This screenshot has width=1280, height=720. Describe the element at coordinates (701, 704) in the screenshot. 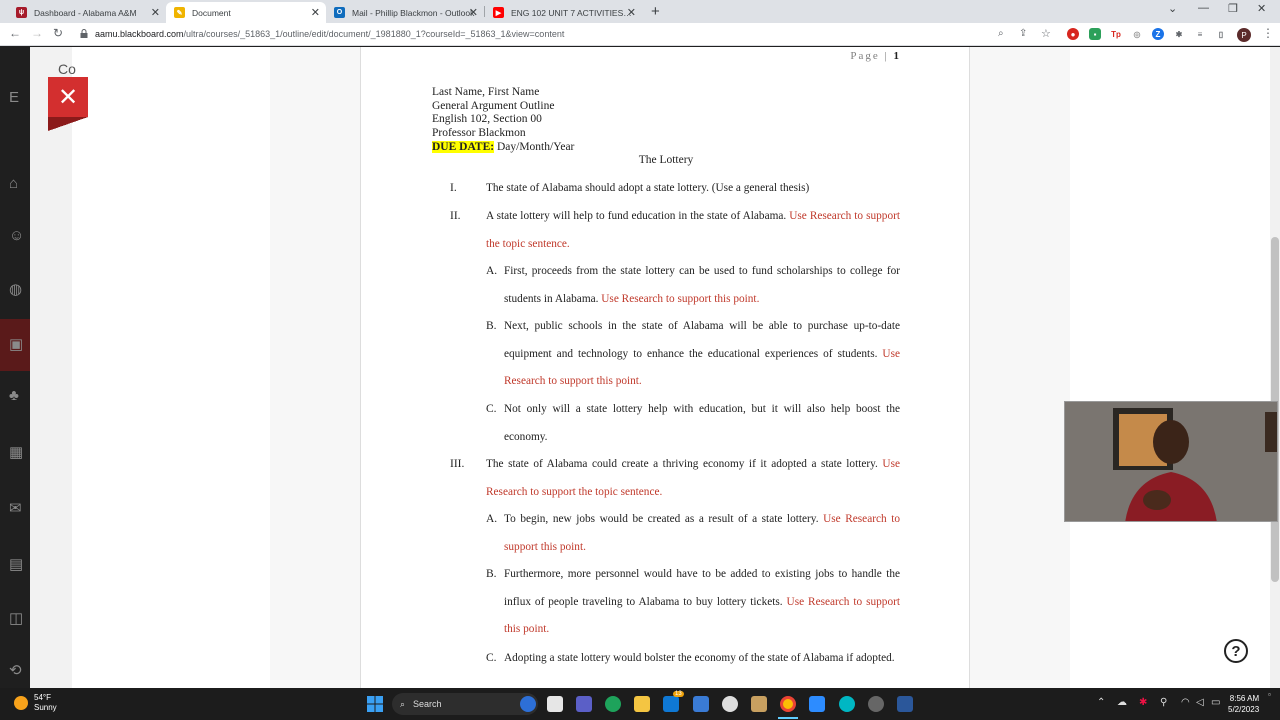

I see `store-icon` at that location.